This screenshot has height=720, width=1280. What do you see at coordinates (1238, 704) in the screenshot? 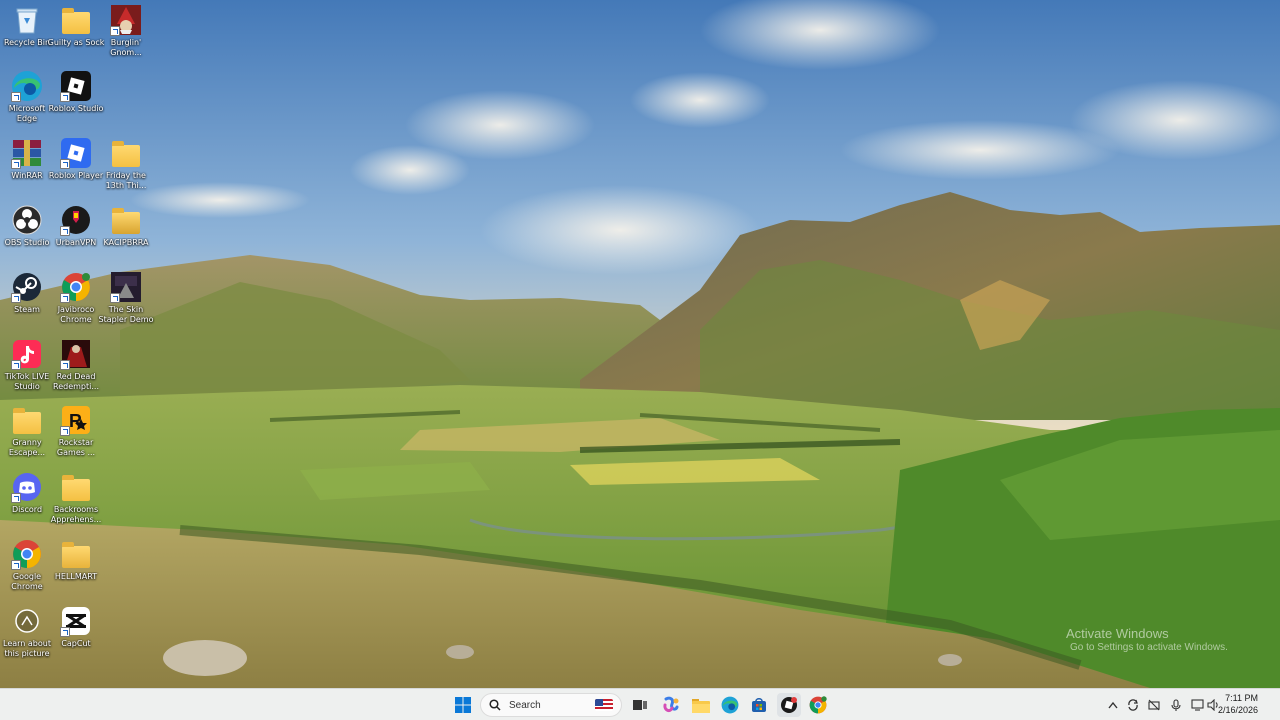
I see `taskbar-clock: 7:11 PM 2/16/2026` at bounding box center [1238, 704].